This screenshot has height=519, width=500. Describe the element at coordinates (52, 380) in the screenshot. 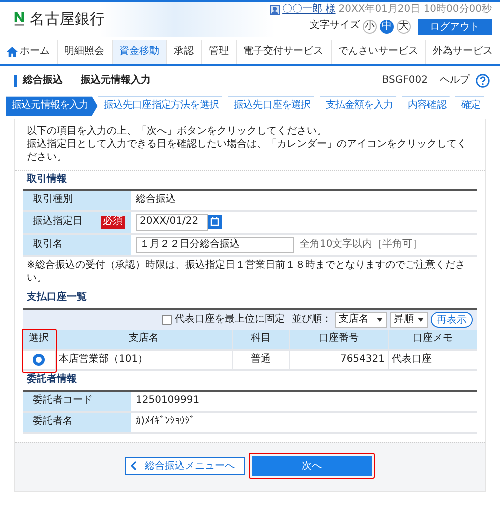

I see `section-title: 委託者情報` at that location.